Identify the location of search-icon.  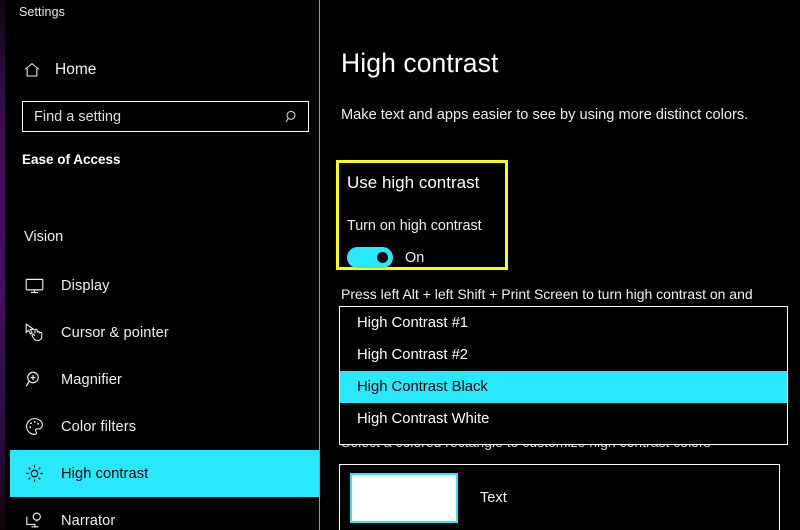
(292, 117).